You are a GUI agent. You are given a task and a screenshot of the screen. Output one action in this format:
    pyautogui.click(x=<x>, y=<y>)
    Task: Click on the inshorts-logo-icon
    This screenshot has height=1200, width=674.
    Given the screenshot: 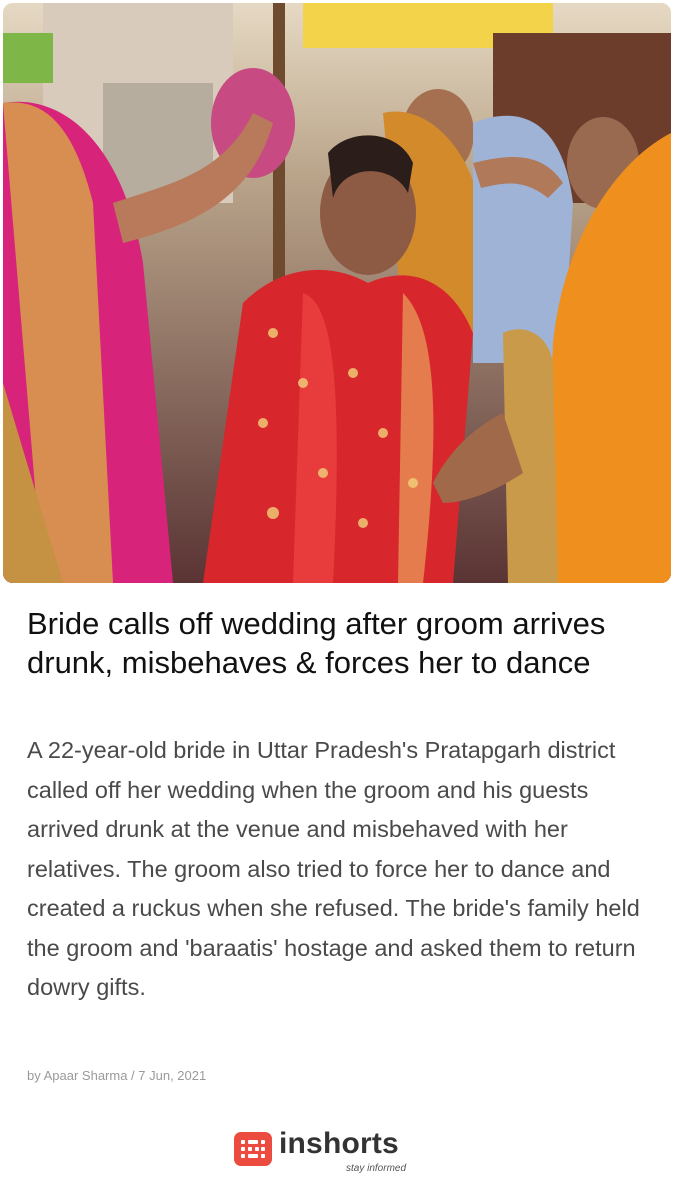 What is the action you would take?
    pyautogui.click(x=253, y=1149)
    